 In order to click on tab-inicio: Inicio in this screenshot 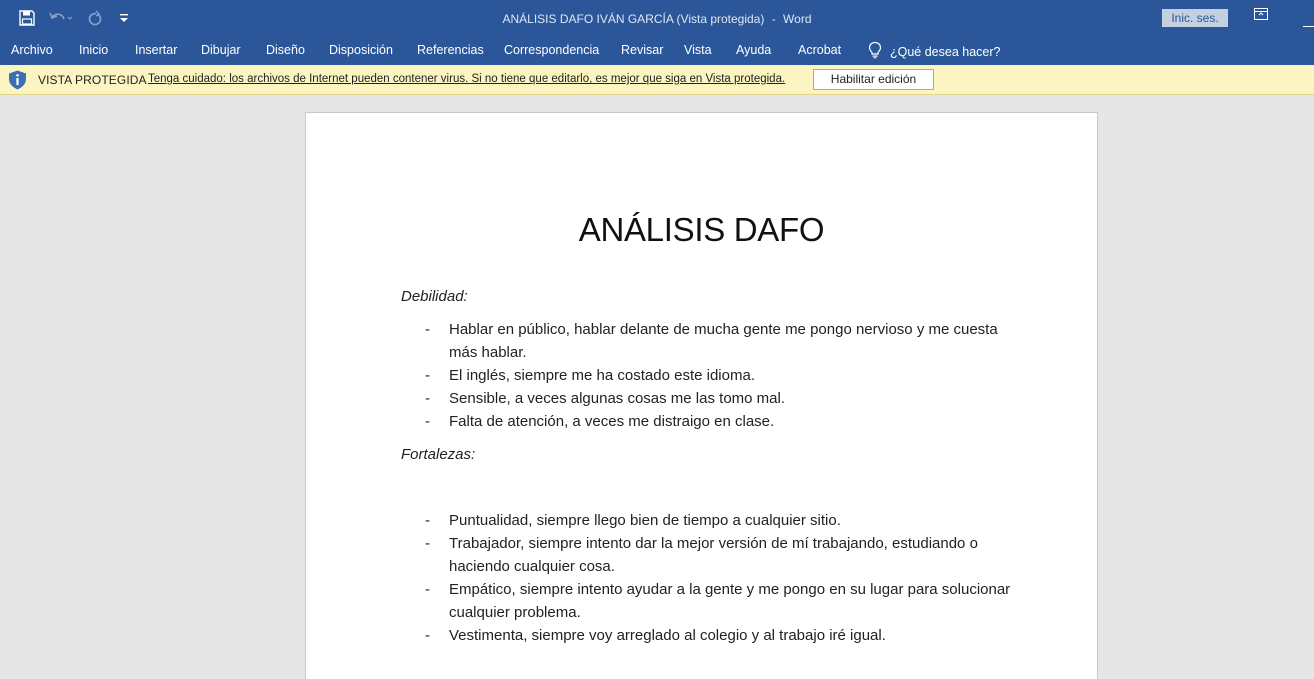, I will do `click(93, 50)`.